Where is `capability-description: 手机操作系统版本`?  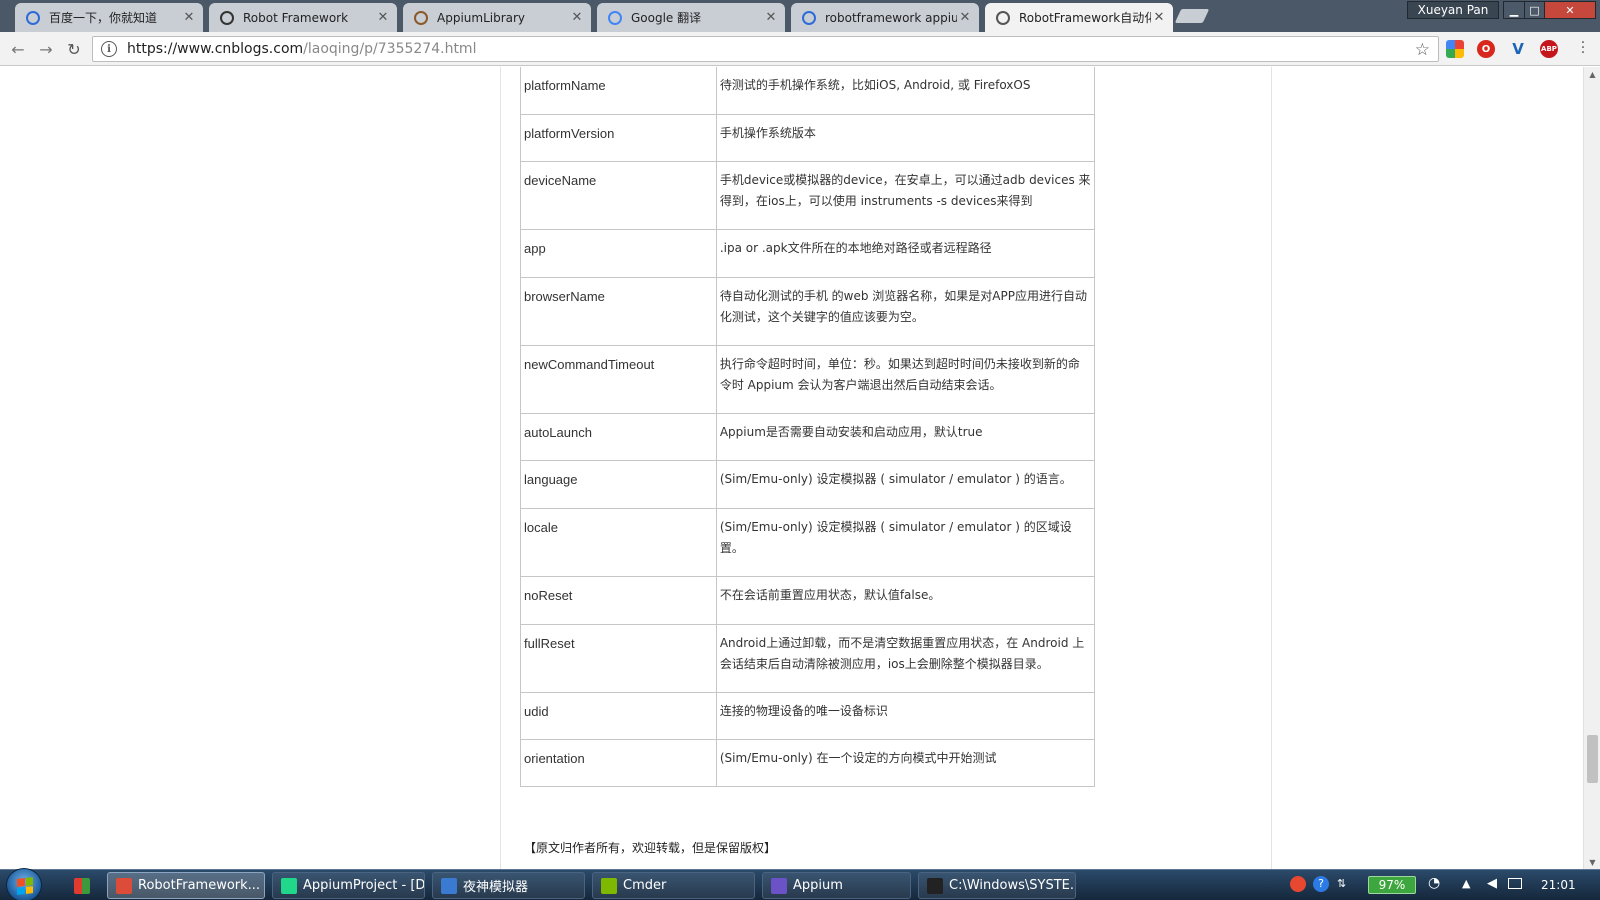 capability-description: 手机操作系统版本 is located at coordinates (905, 138).